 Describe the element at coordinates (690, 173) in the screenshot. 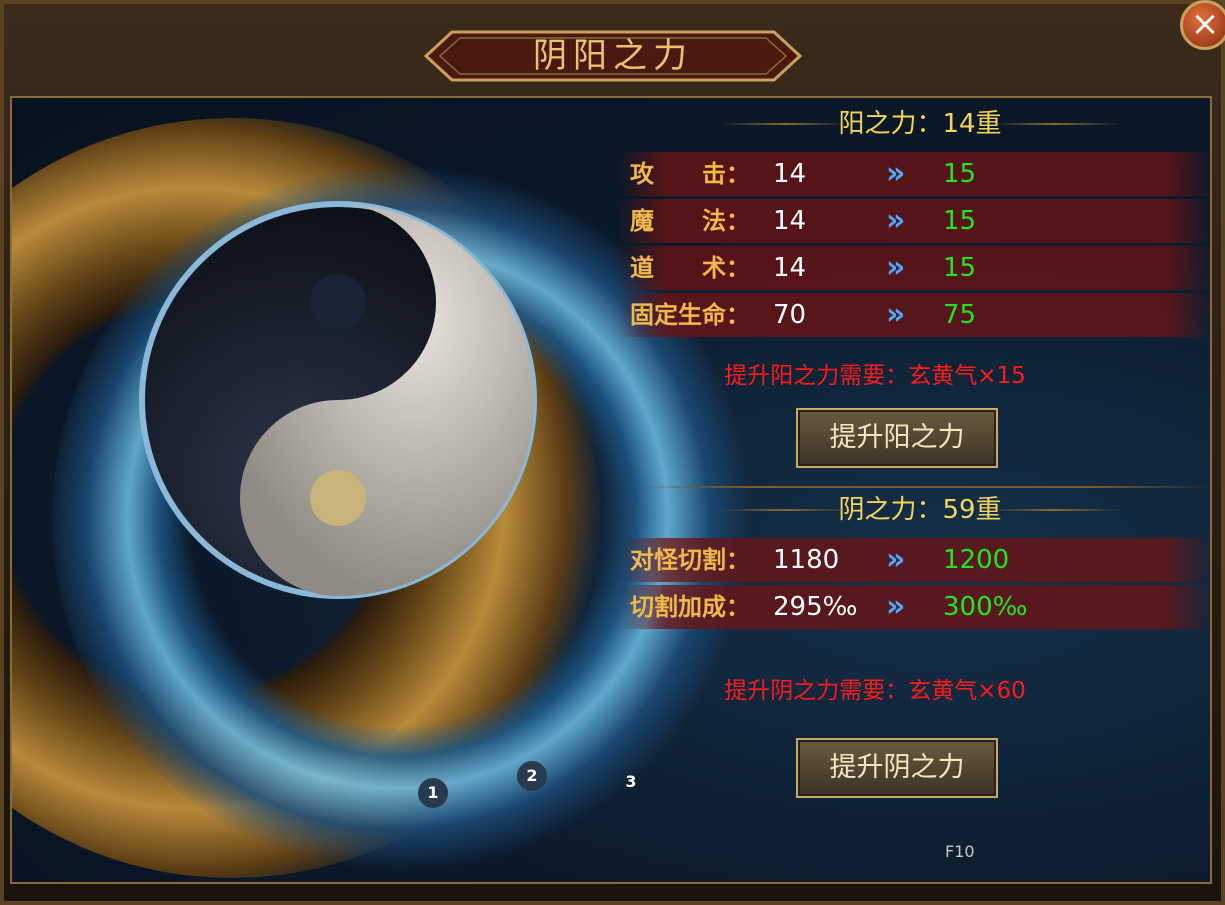

I see `stat-label: 攻 击：` at that location.